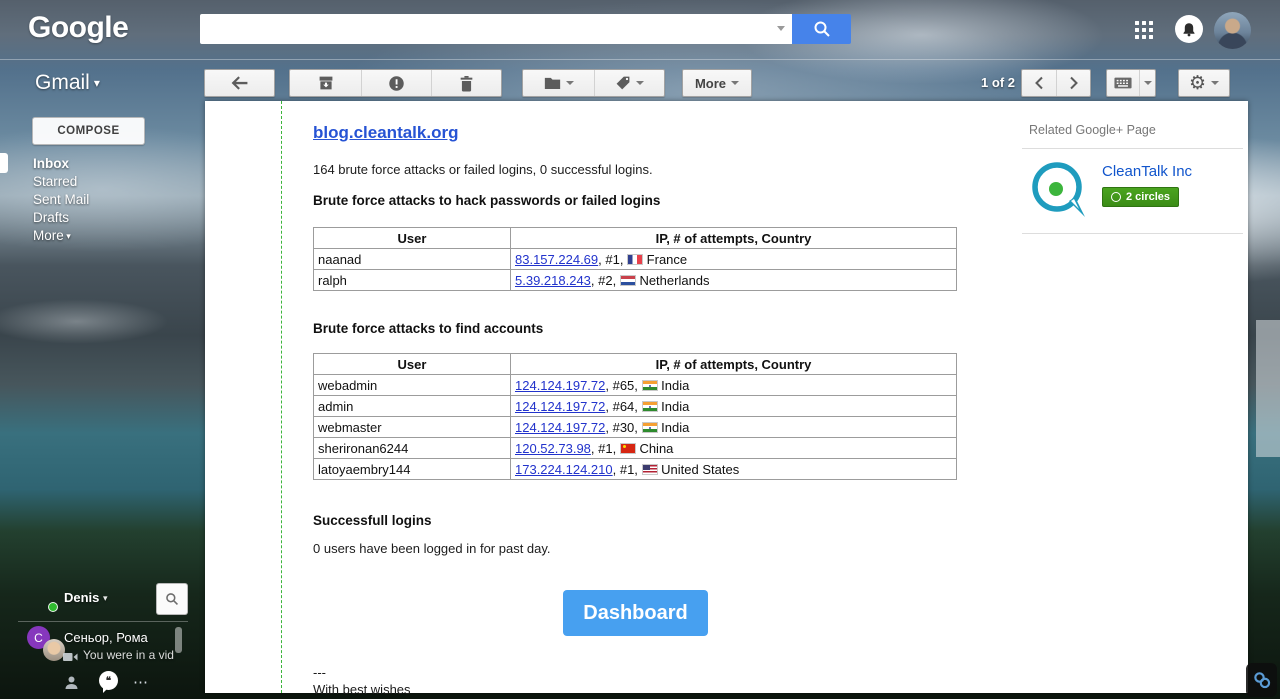 The height and width of the screenshot is (699, 1280). What do you see at coordinates (178, 640) in the screenshot?
I see `chat-scrollbar-thumb` at bounding box center [178, 640].